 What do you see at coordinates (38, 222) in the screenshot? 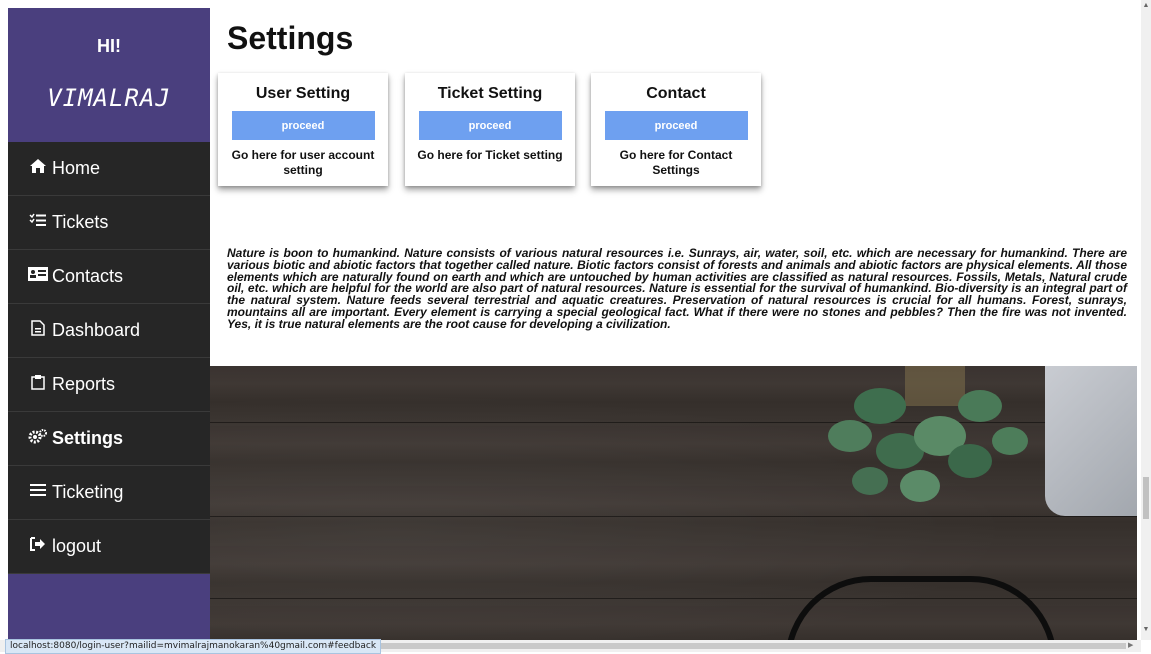
I see `tickets-icon` at bounding box center [38, 222].